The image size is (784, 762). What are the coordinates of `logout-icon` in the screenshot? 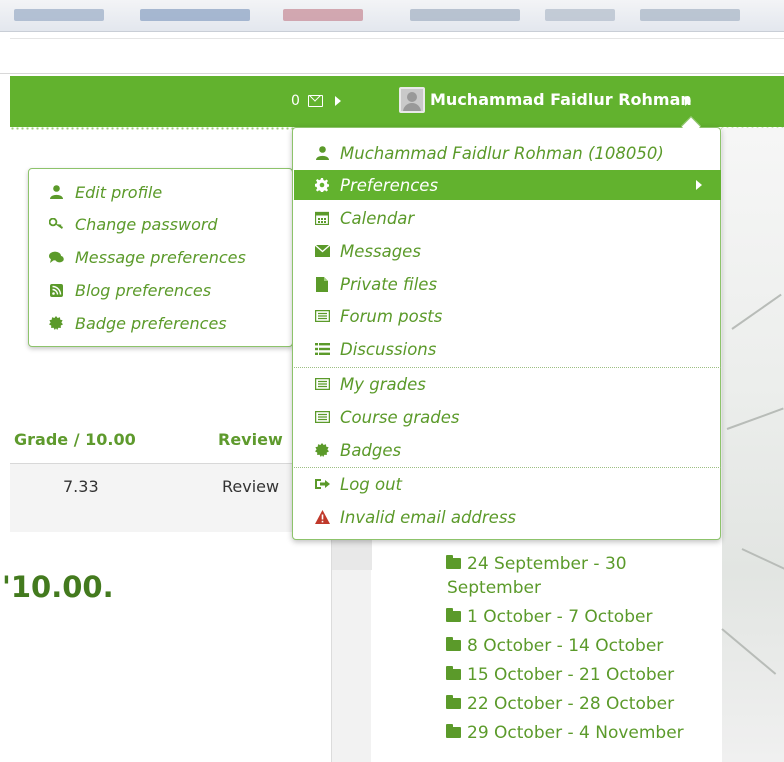 It's located at (322, 484).